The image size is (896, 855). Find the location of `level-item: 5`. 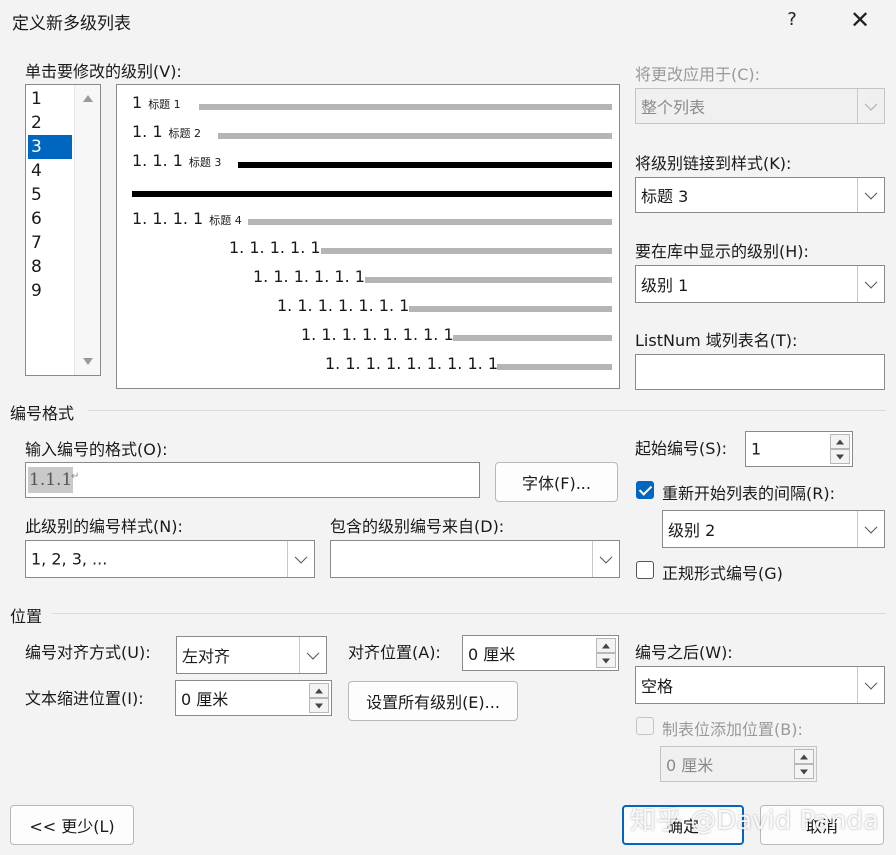

level-item: 5 is located at coordinates (50, 195).